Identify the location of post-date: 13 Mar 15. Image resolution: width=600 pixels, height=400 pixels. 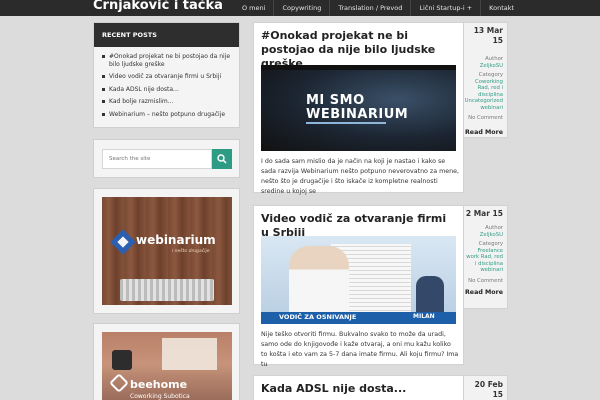
(488, 35).